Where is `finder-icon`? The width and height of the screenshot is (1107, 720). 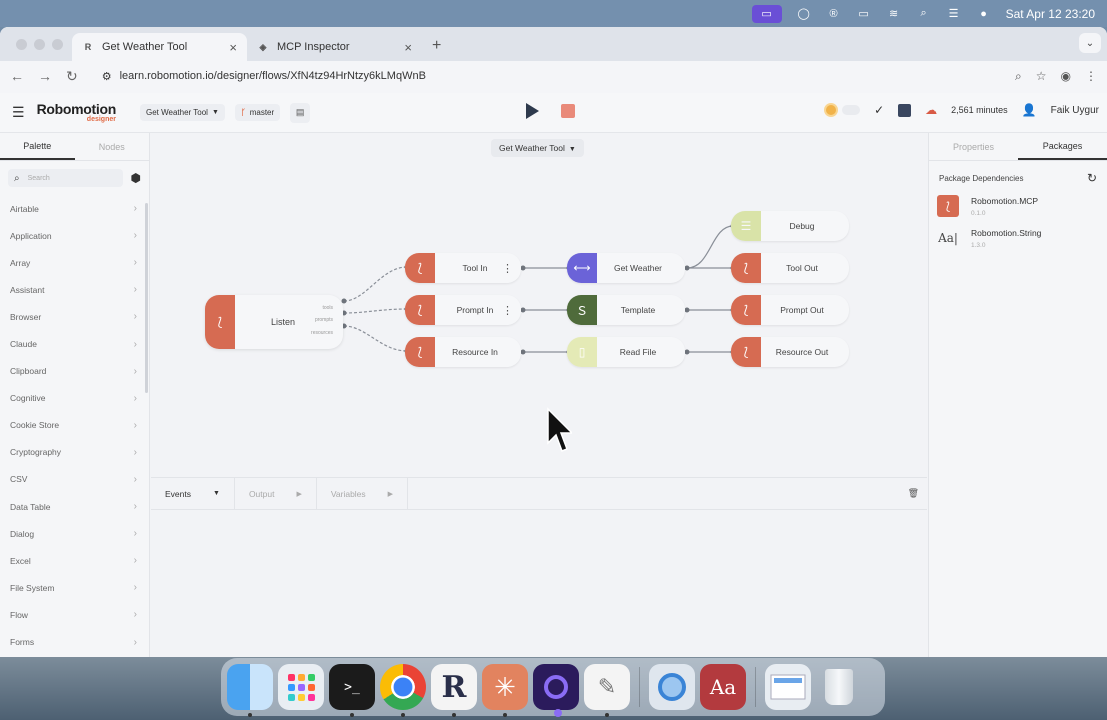 finder-icon is located at coordinates (250, 690).